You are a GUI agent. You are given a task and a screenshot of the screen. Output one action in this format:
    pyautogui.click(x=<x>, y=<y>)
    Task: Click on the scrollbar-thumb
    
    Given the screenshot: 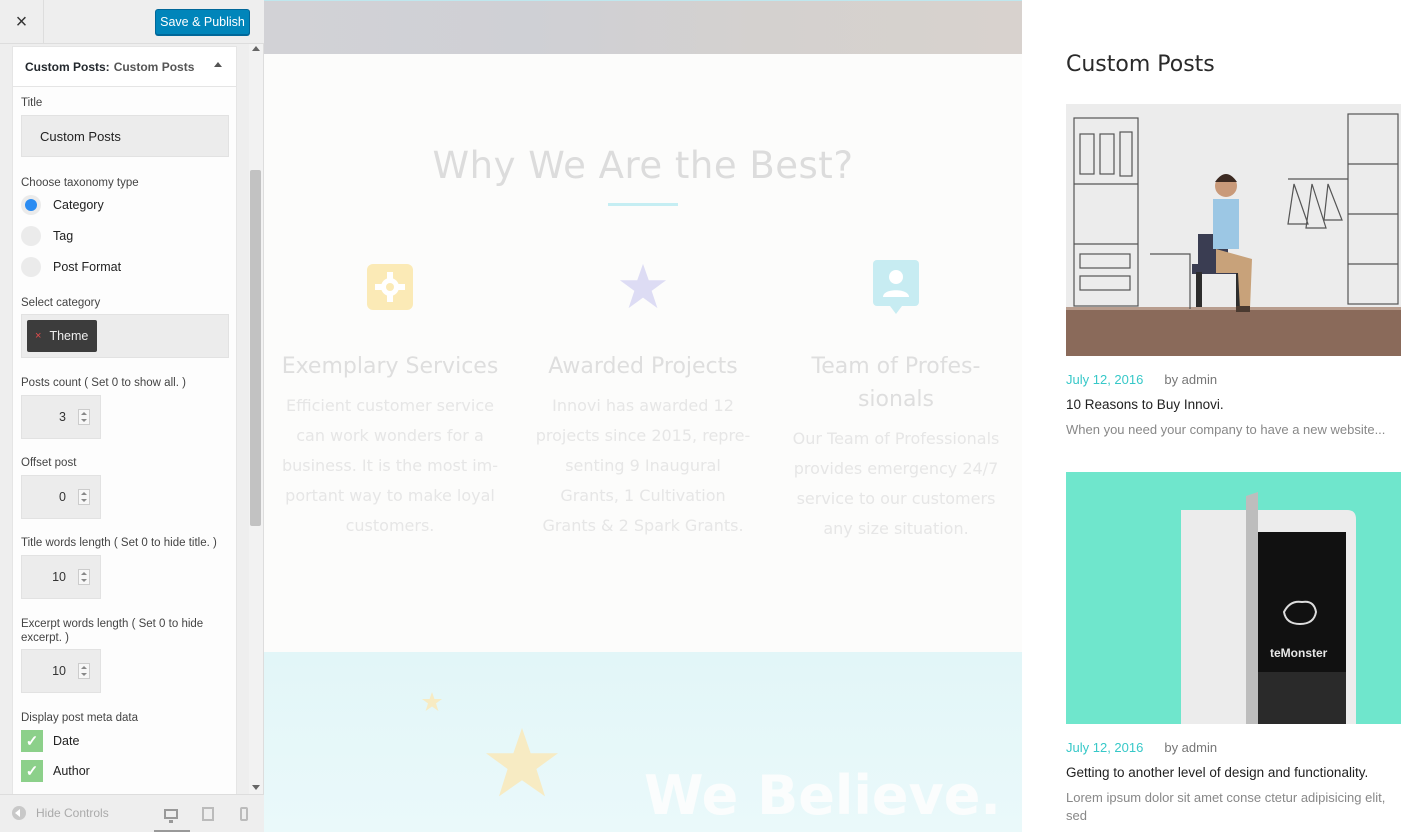 What is the action you would take?
    pyautogui.click(x=255, y=348)
    